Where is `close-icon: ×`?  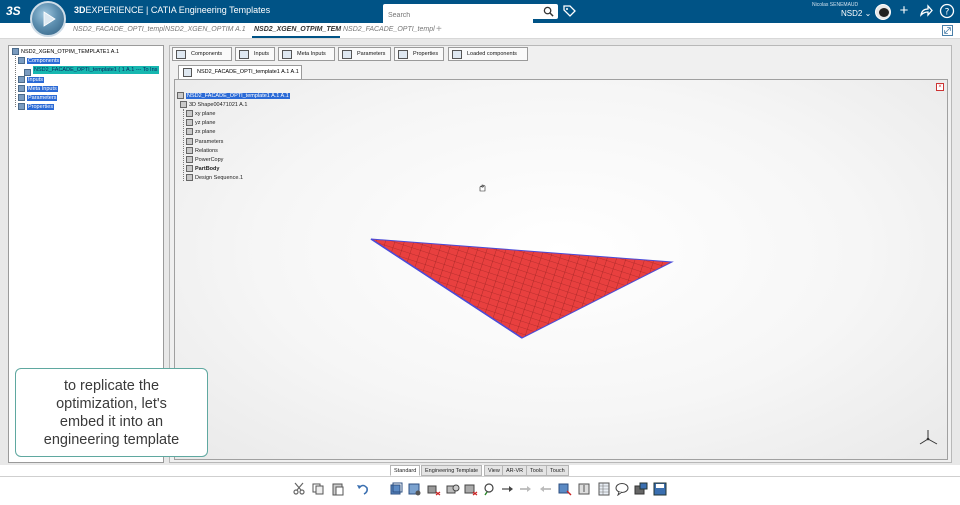 close-icon: × is located at coordinates (940, 87).